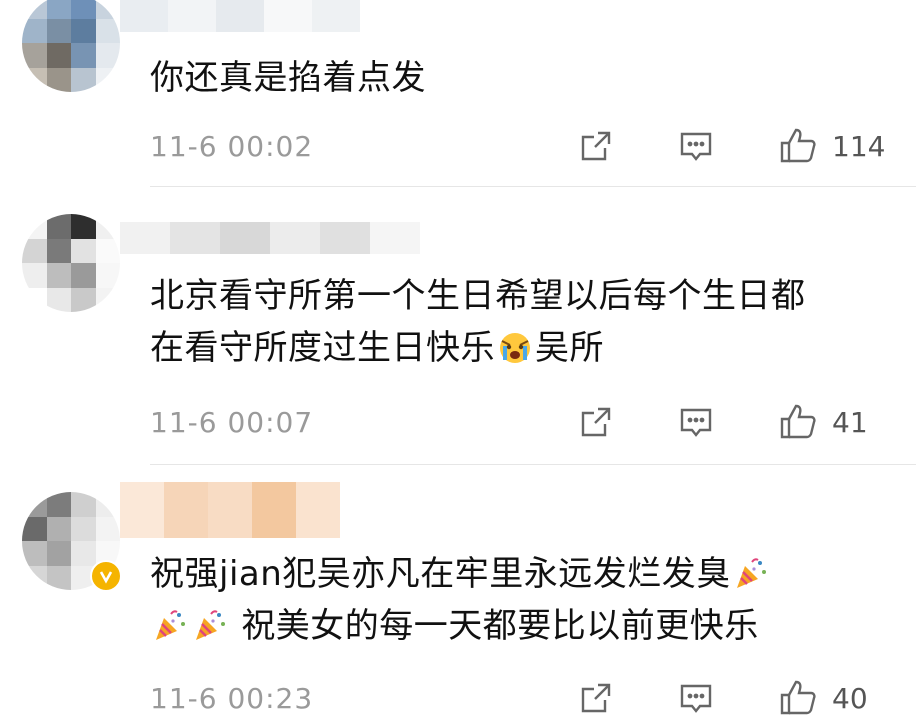  I want to click on comment-actions: 40, so click(732, 698).